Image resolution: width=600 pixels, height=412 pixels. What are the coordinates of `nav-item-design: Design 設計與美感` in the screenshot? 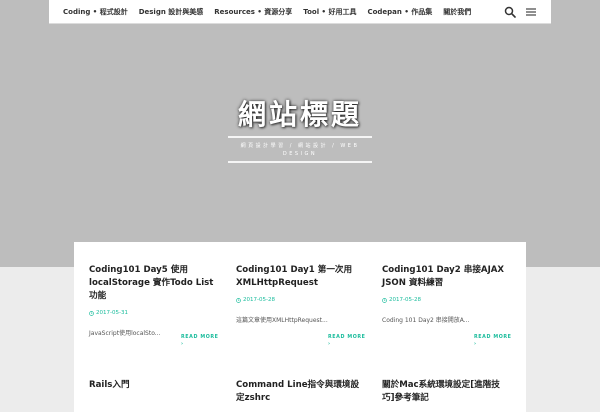 It's located at (171, 12).